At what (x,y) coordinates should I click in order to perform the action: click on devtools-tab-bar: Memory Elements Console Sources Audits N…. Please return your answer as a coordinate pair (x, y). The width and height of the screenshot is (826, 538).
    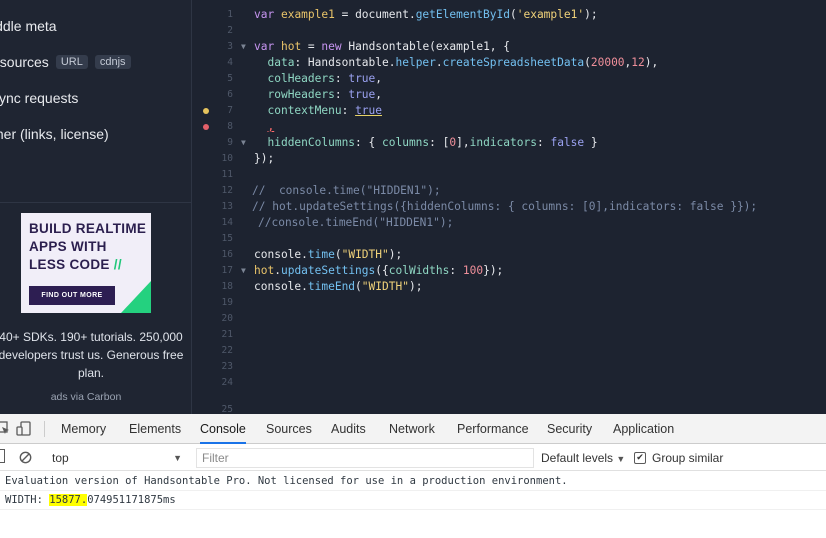
    Looking at the image, I should click on (413, 429).